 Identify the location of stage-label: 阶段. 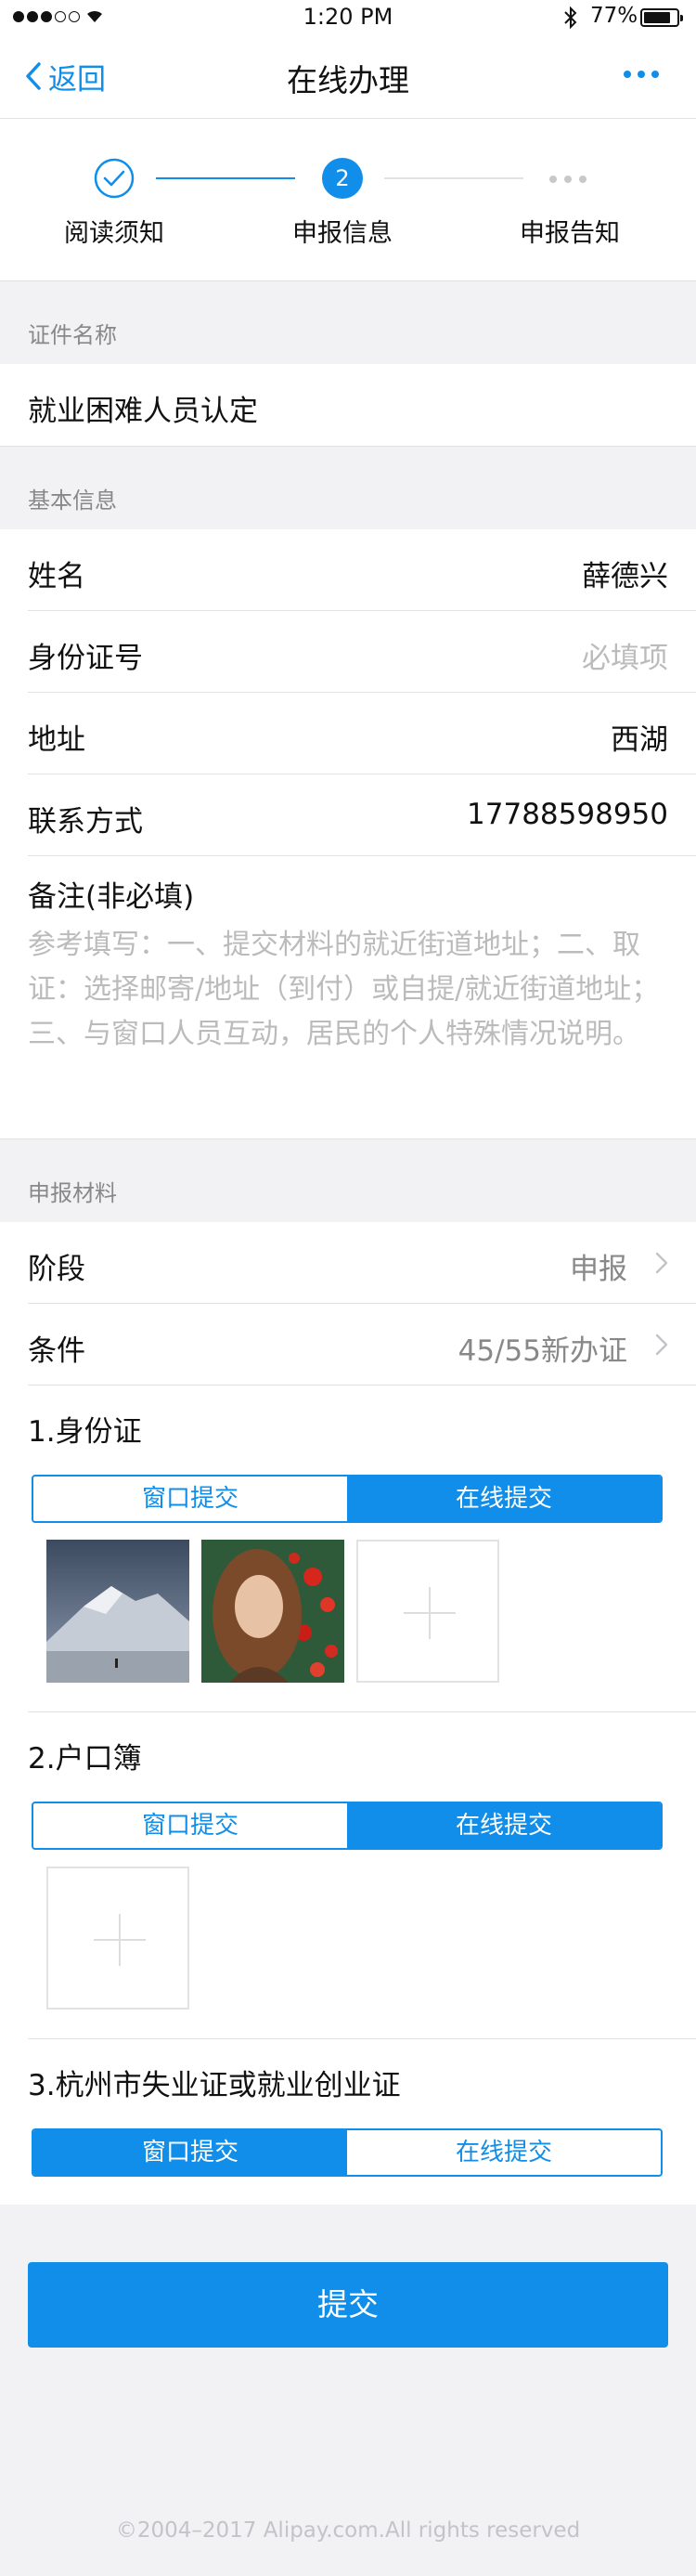
(57, 1270).